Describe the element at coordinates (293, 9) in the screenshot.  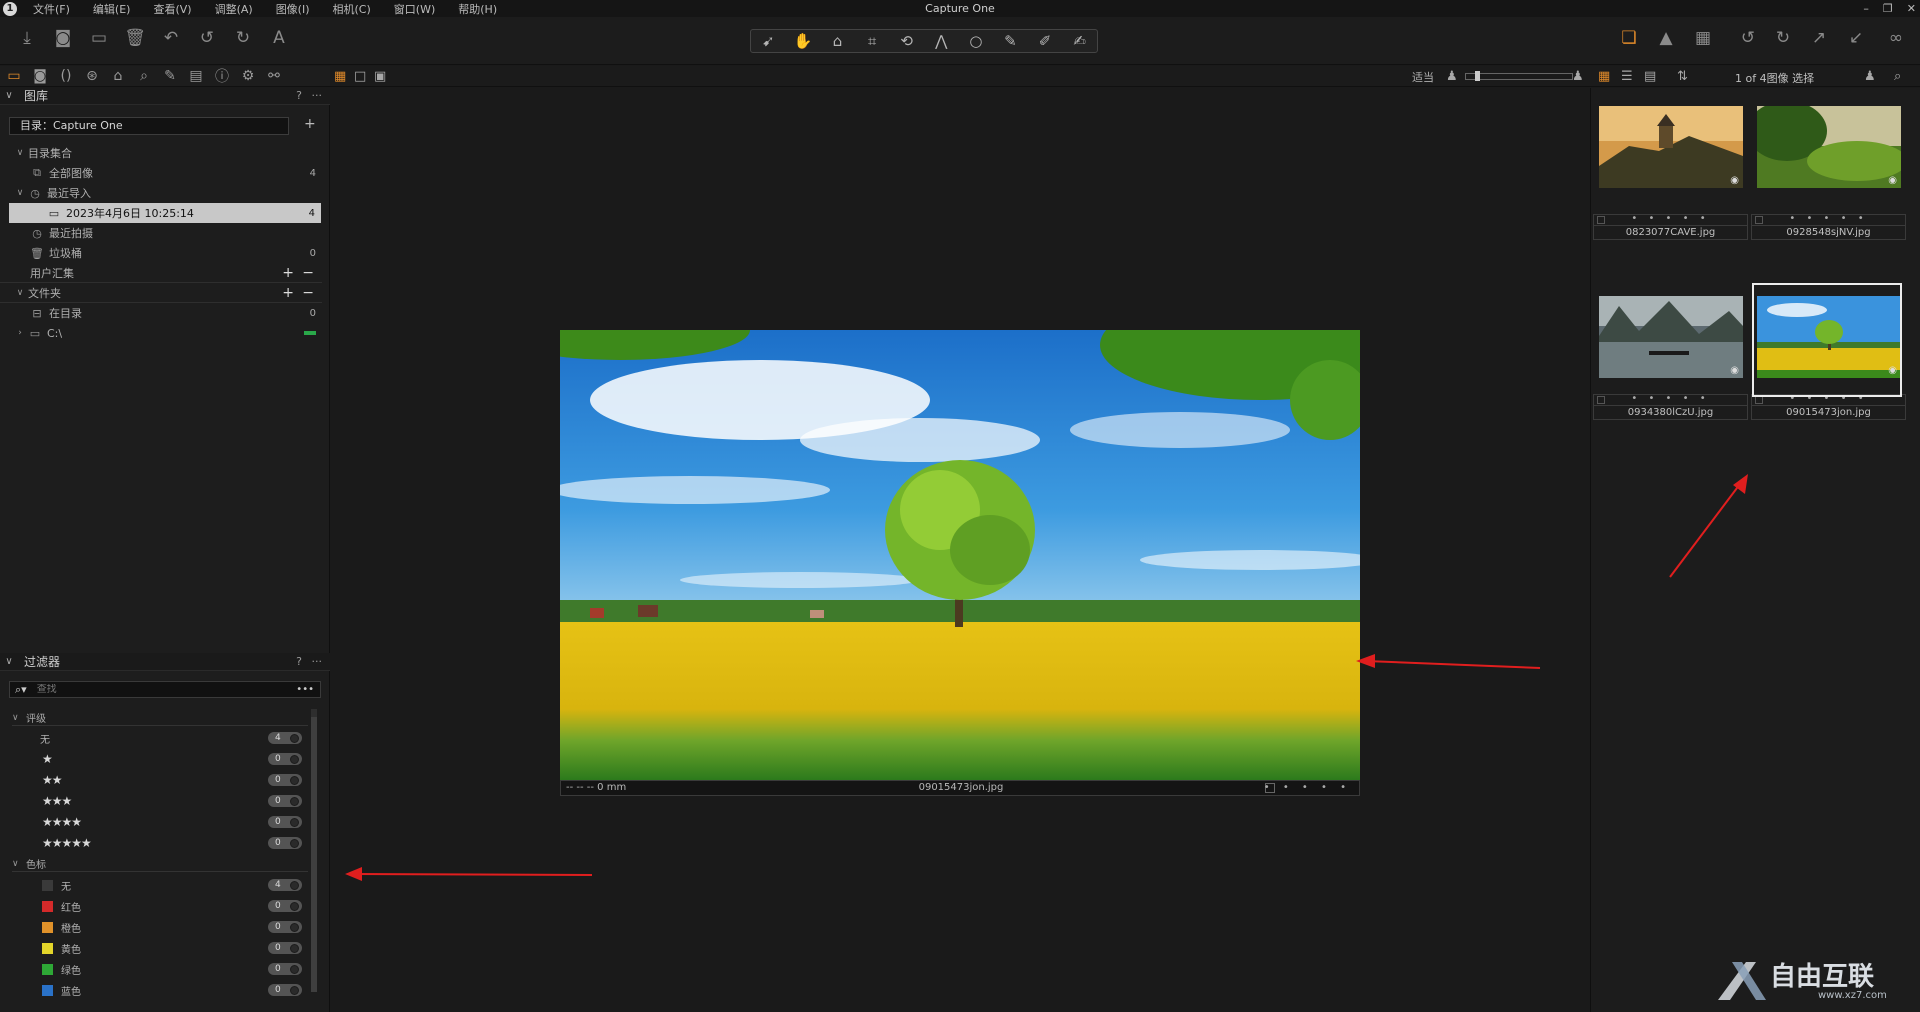
I see `menu-image: 图像(I)` at that location.